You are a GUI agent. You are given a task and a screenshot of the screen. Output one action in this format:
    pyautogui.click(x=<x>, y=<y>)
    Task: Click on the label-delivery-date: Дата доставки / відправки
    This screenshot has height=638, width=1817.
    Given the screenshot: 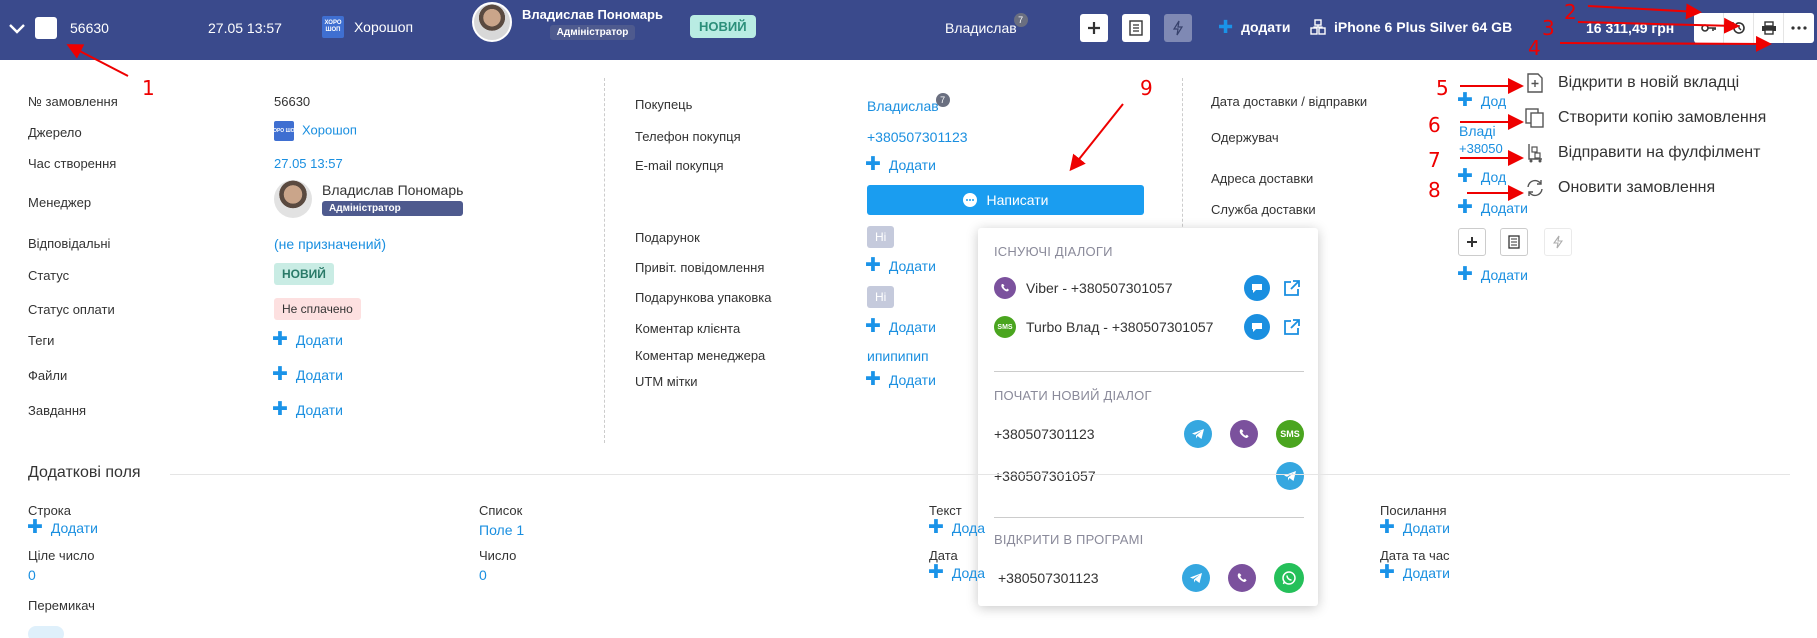 What is the action you would take?
    pyautogui.click(x=1289, y=101)
    